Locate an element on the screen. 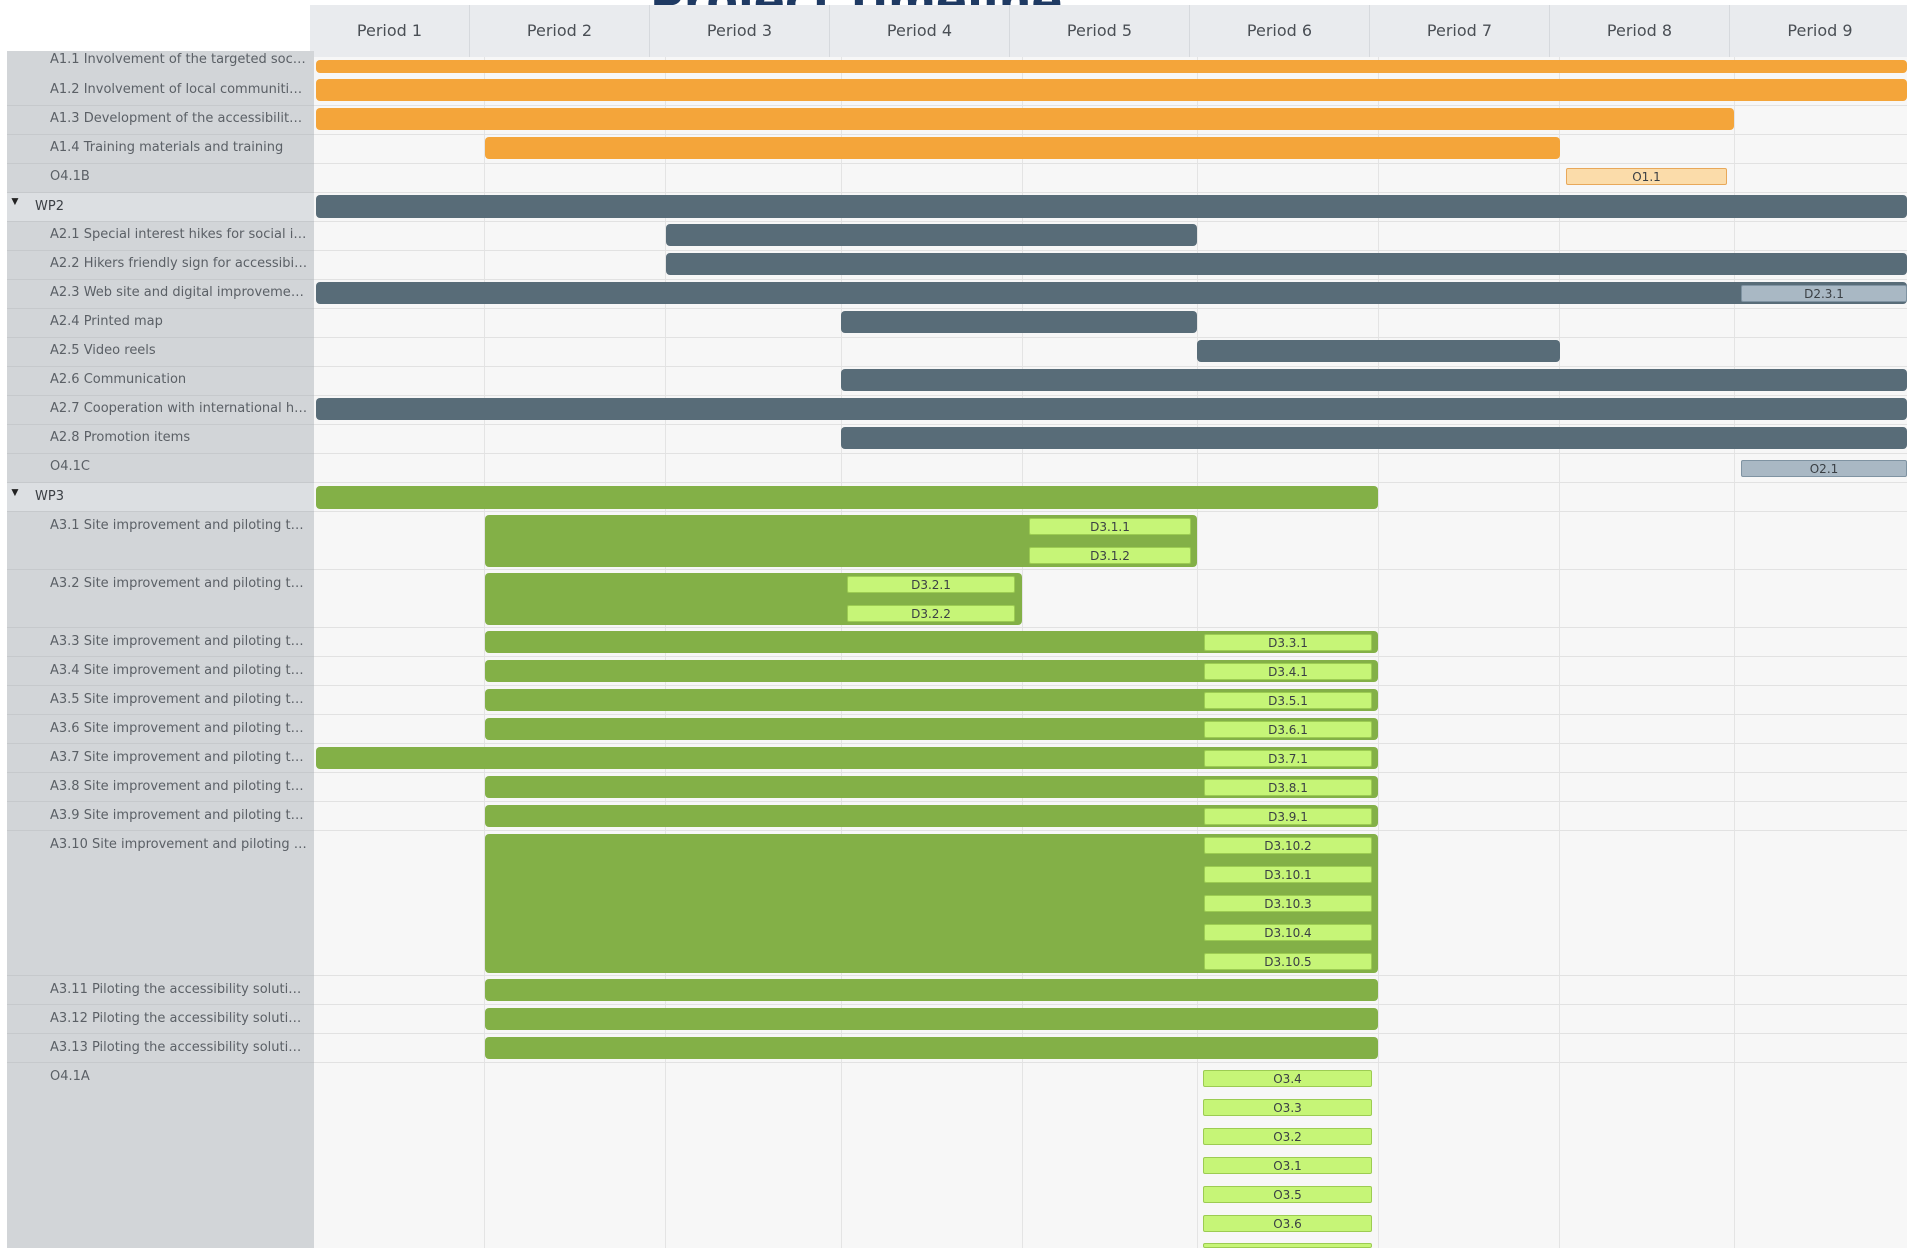 This screenshot has height=1248, width=1907. milestone-chip: O3.6 is located at coordinates (1287, 1223).